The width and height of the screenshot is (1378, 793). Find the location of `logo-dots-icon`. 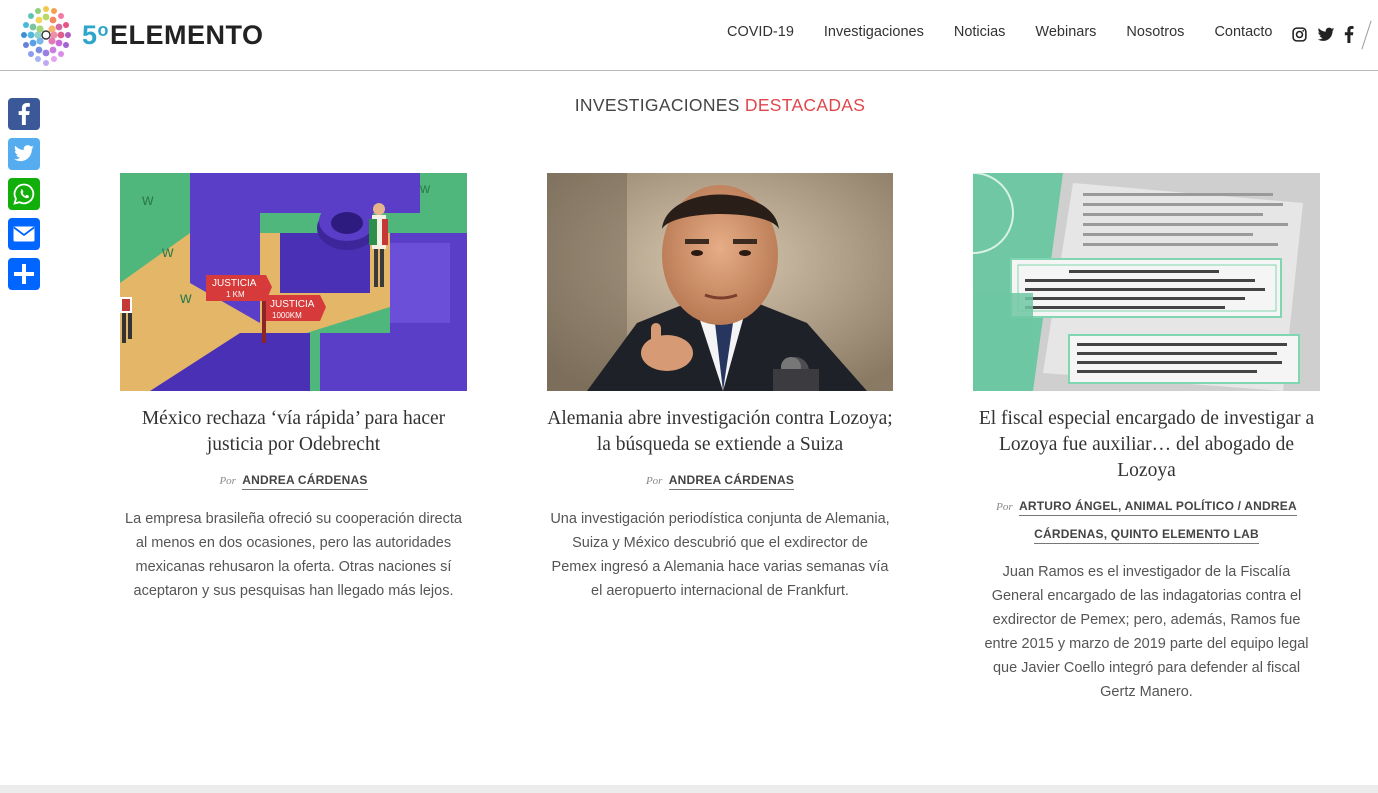

logo-dots-icon is located at coordinates (46, 36).